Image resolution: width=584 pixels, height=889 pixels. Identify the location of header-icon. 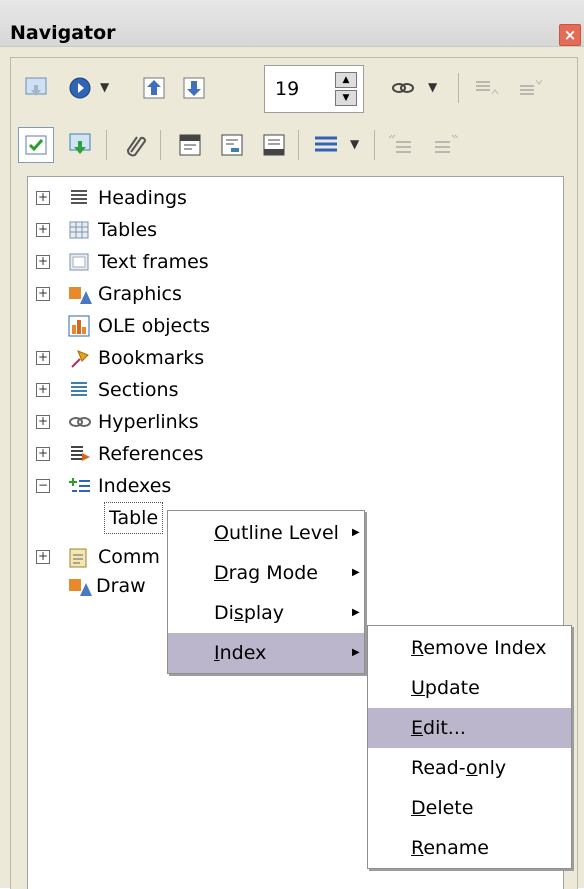
(190, 145).